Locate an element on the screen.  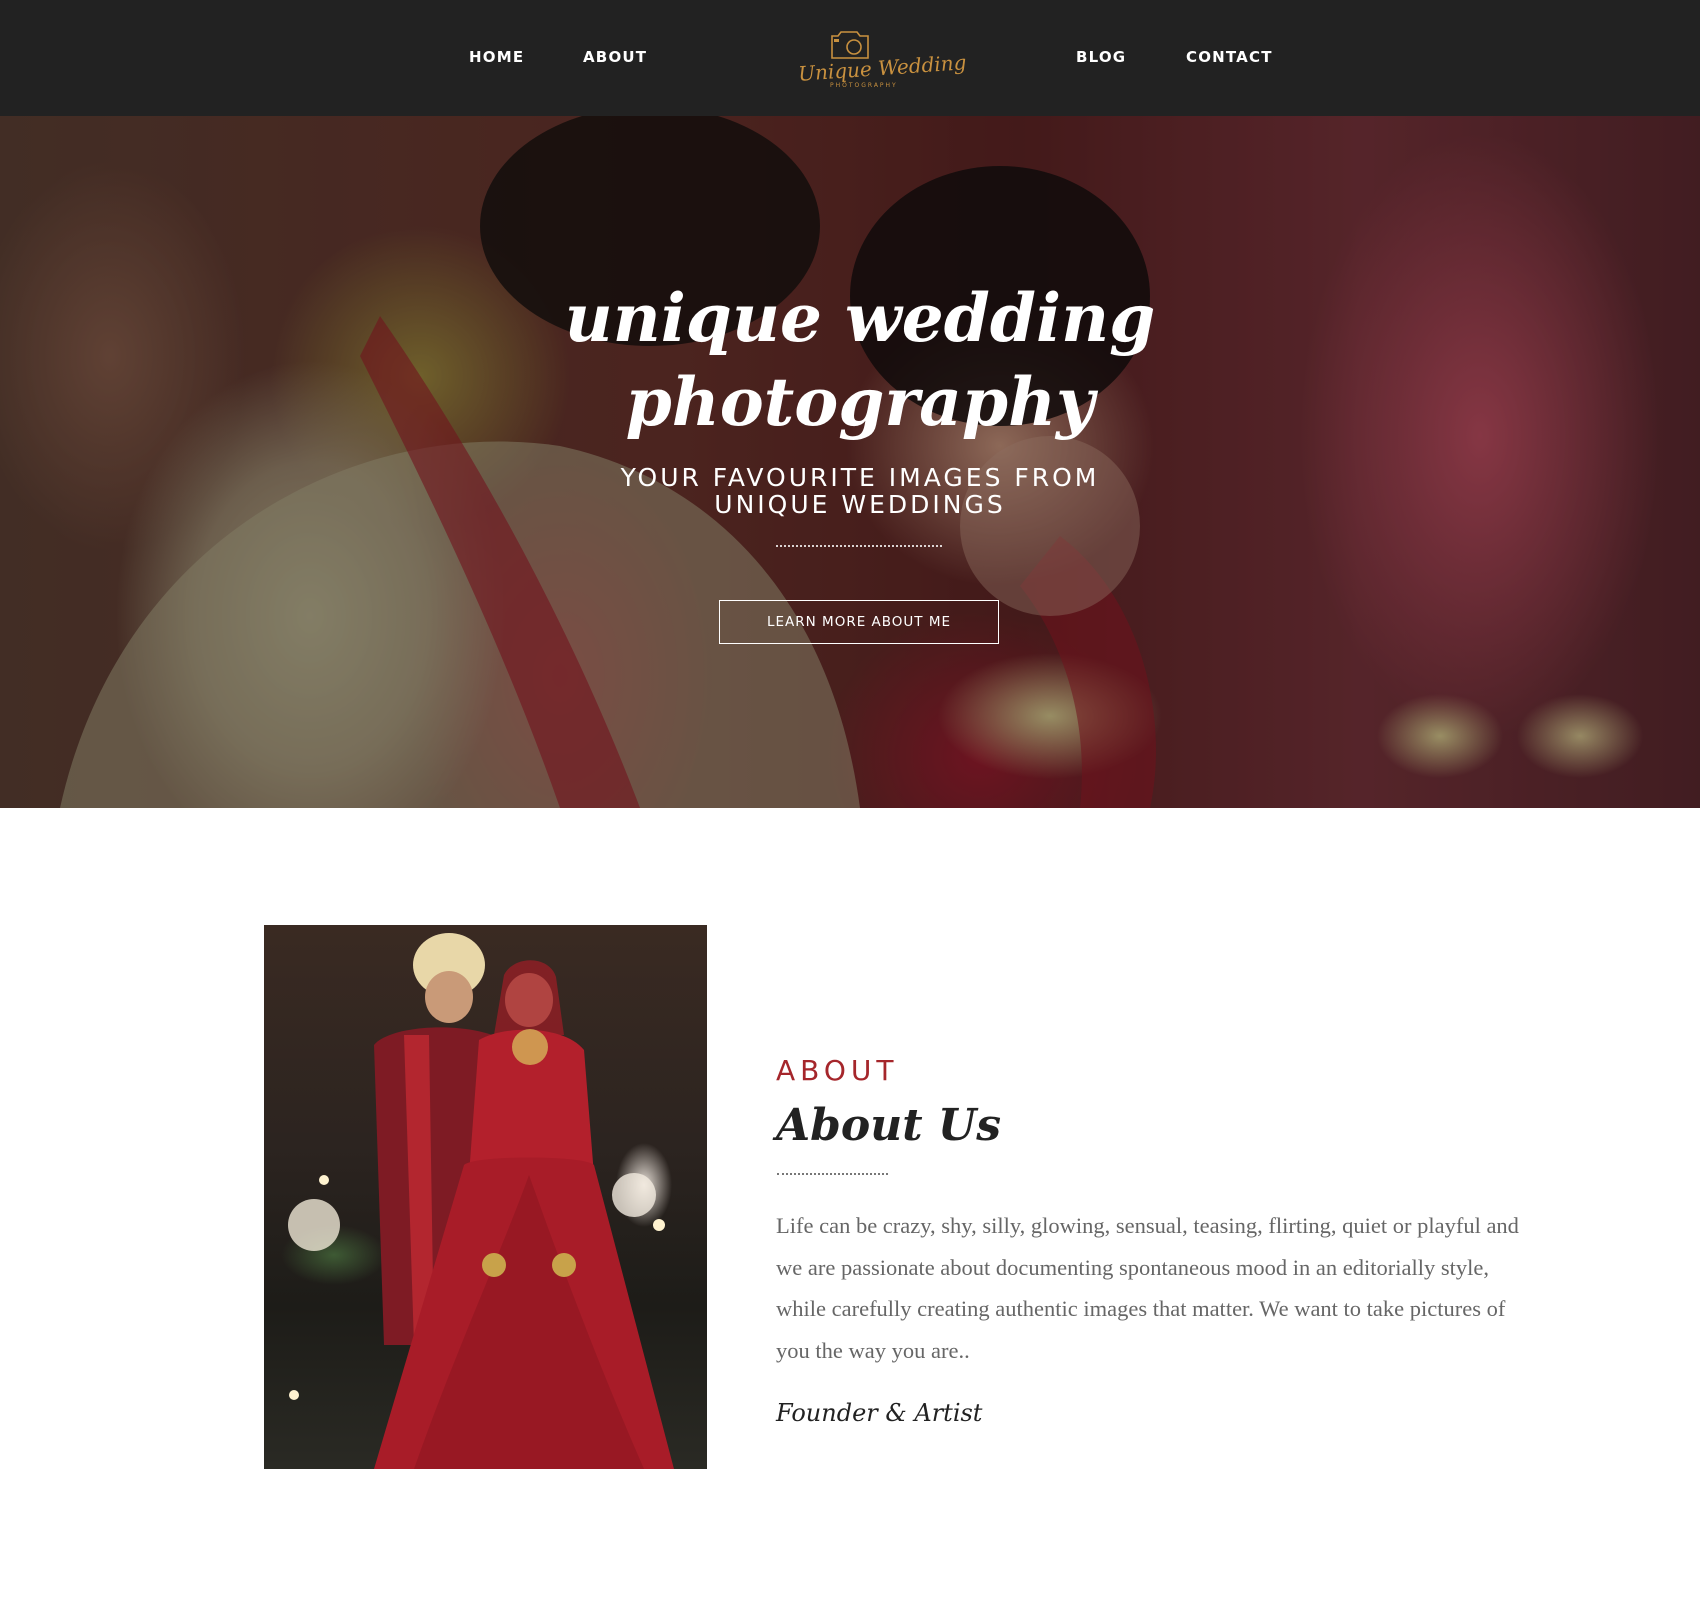
hero-divider is located at coordinates (859, 546).